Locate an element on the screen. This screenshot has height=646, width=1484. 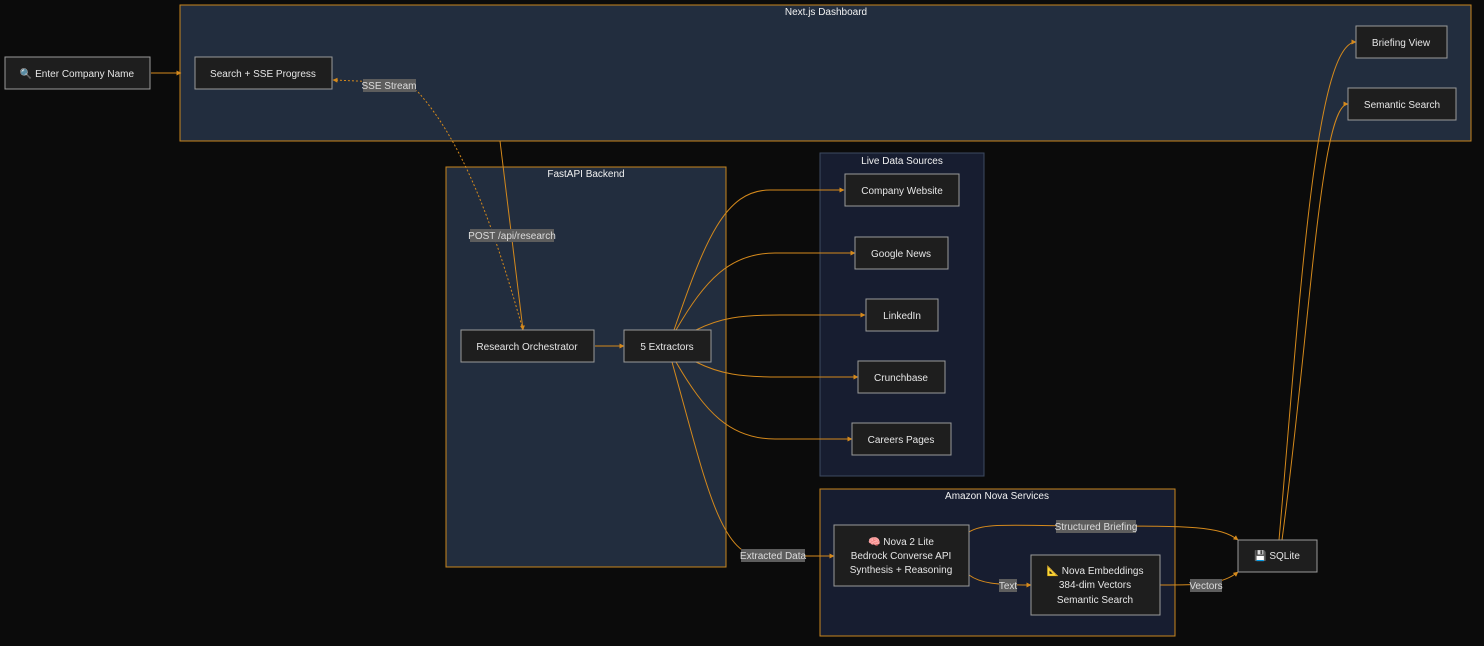
node-google-news: Google News is located at coordinates (901, 253).